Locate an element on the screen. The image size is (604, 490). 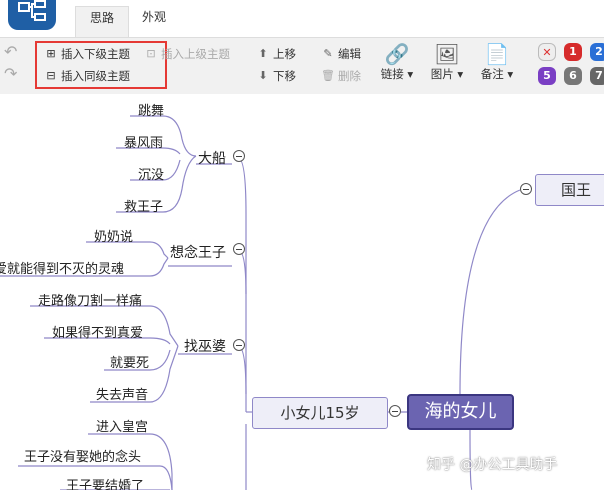
leaf-storm: 暴风雨 is located at coordinates (143, 141).